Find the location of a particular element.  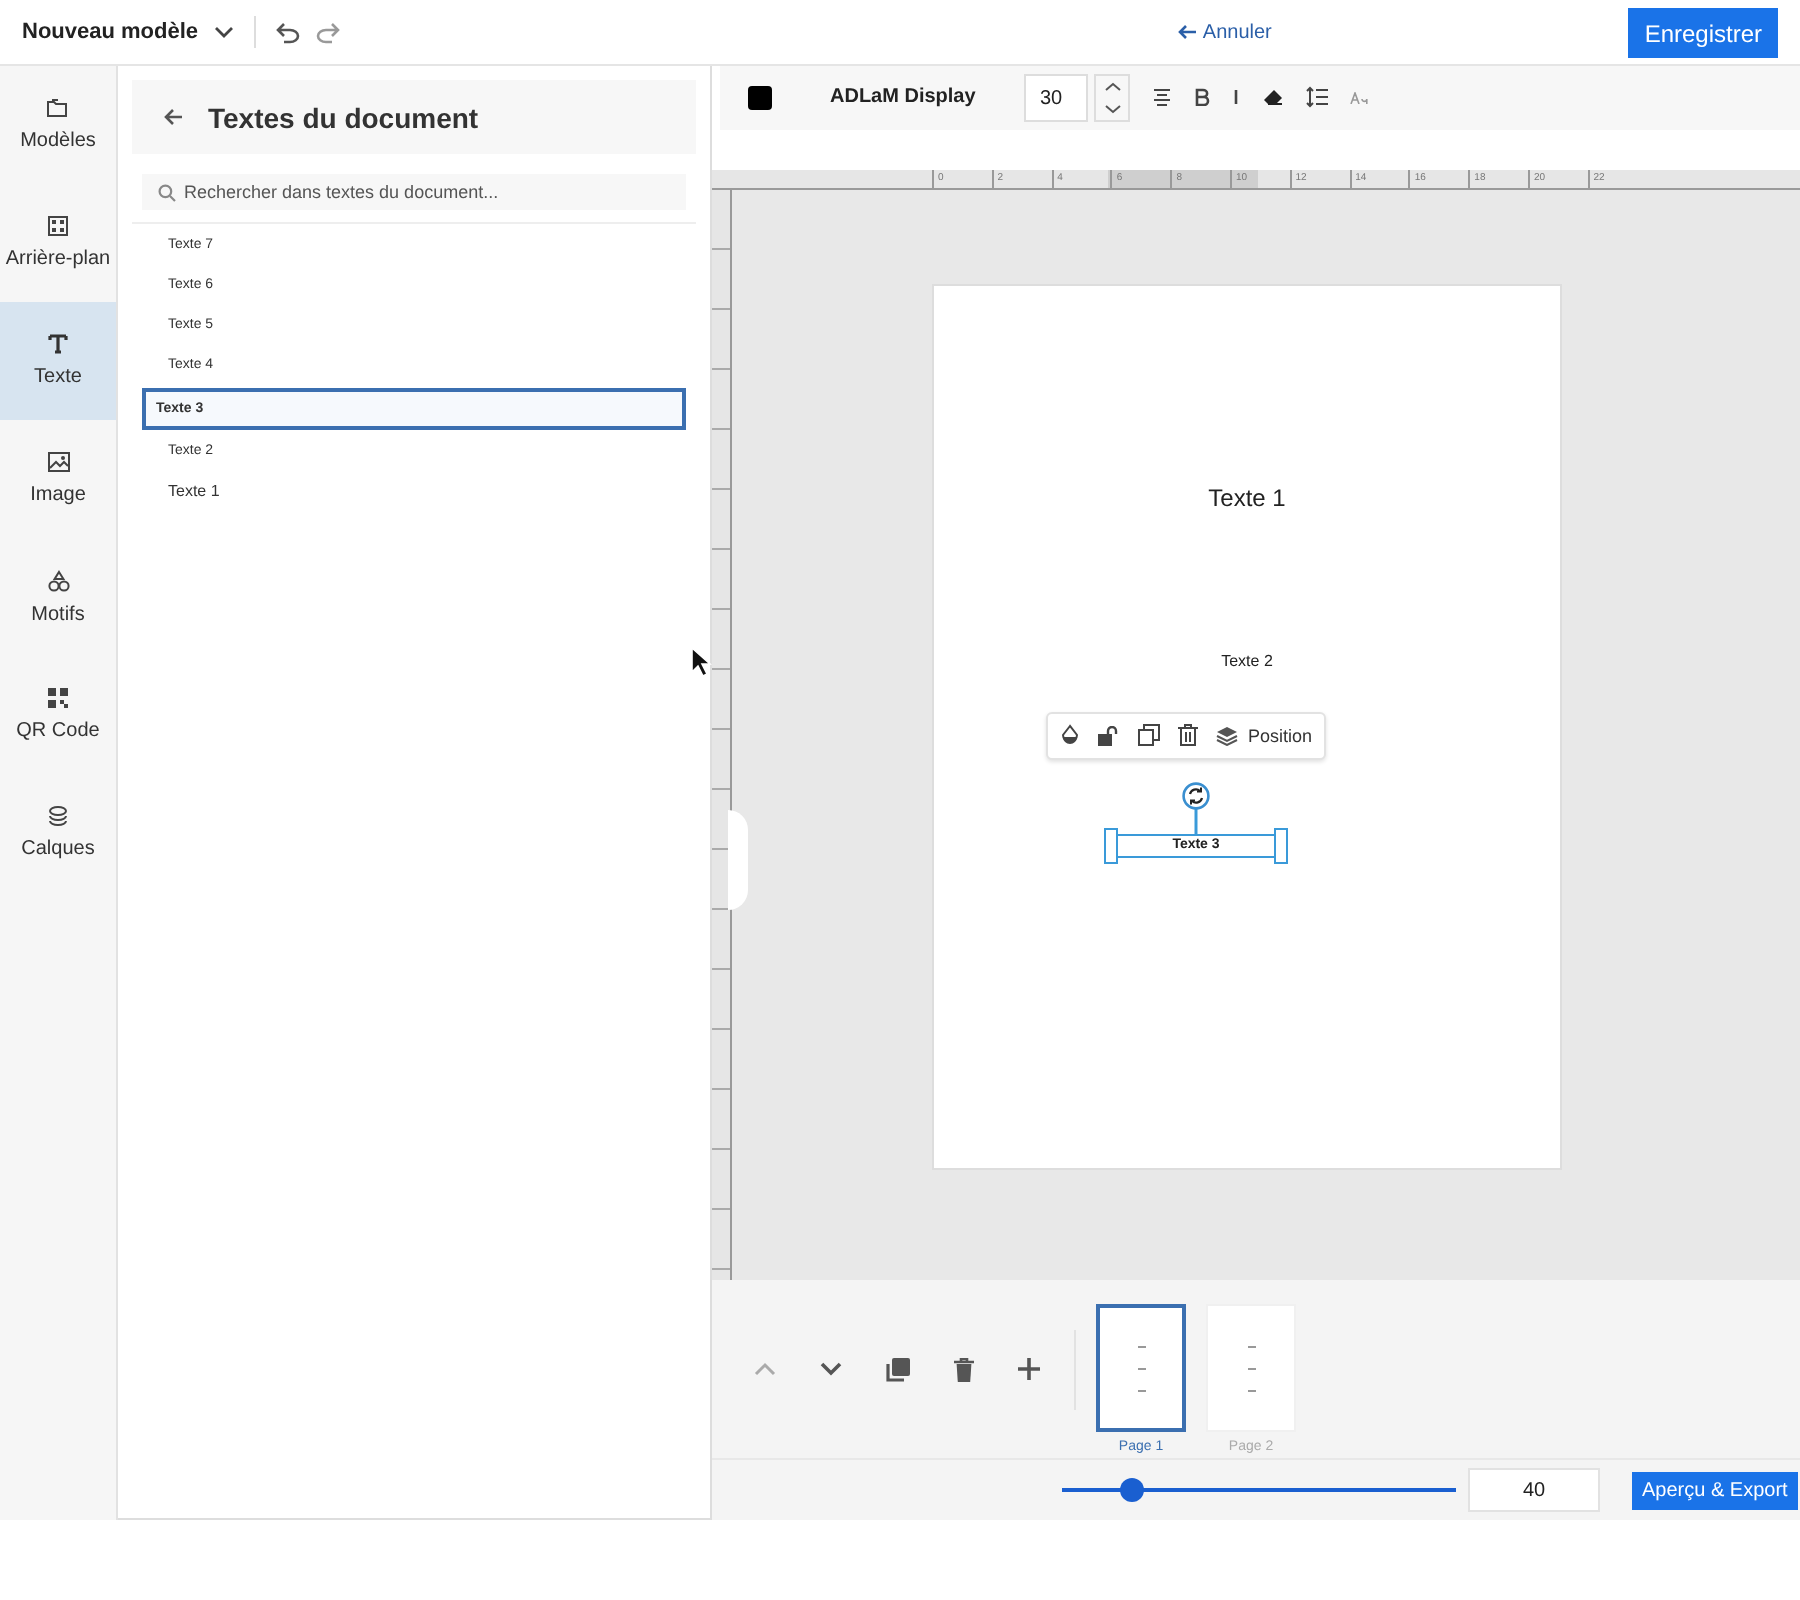

text-list-item: Texte 1 is located at coordinates (414, 492).